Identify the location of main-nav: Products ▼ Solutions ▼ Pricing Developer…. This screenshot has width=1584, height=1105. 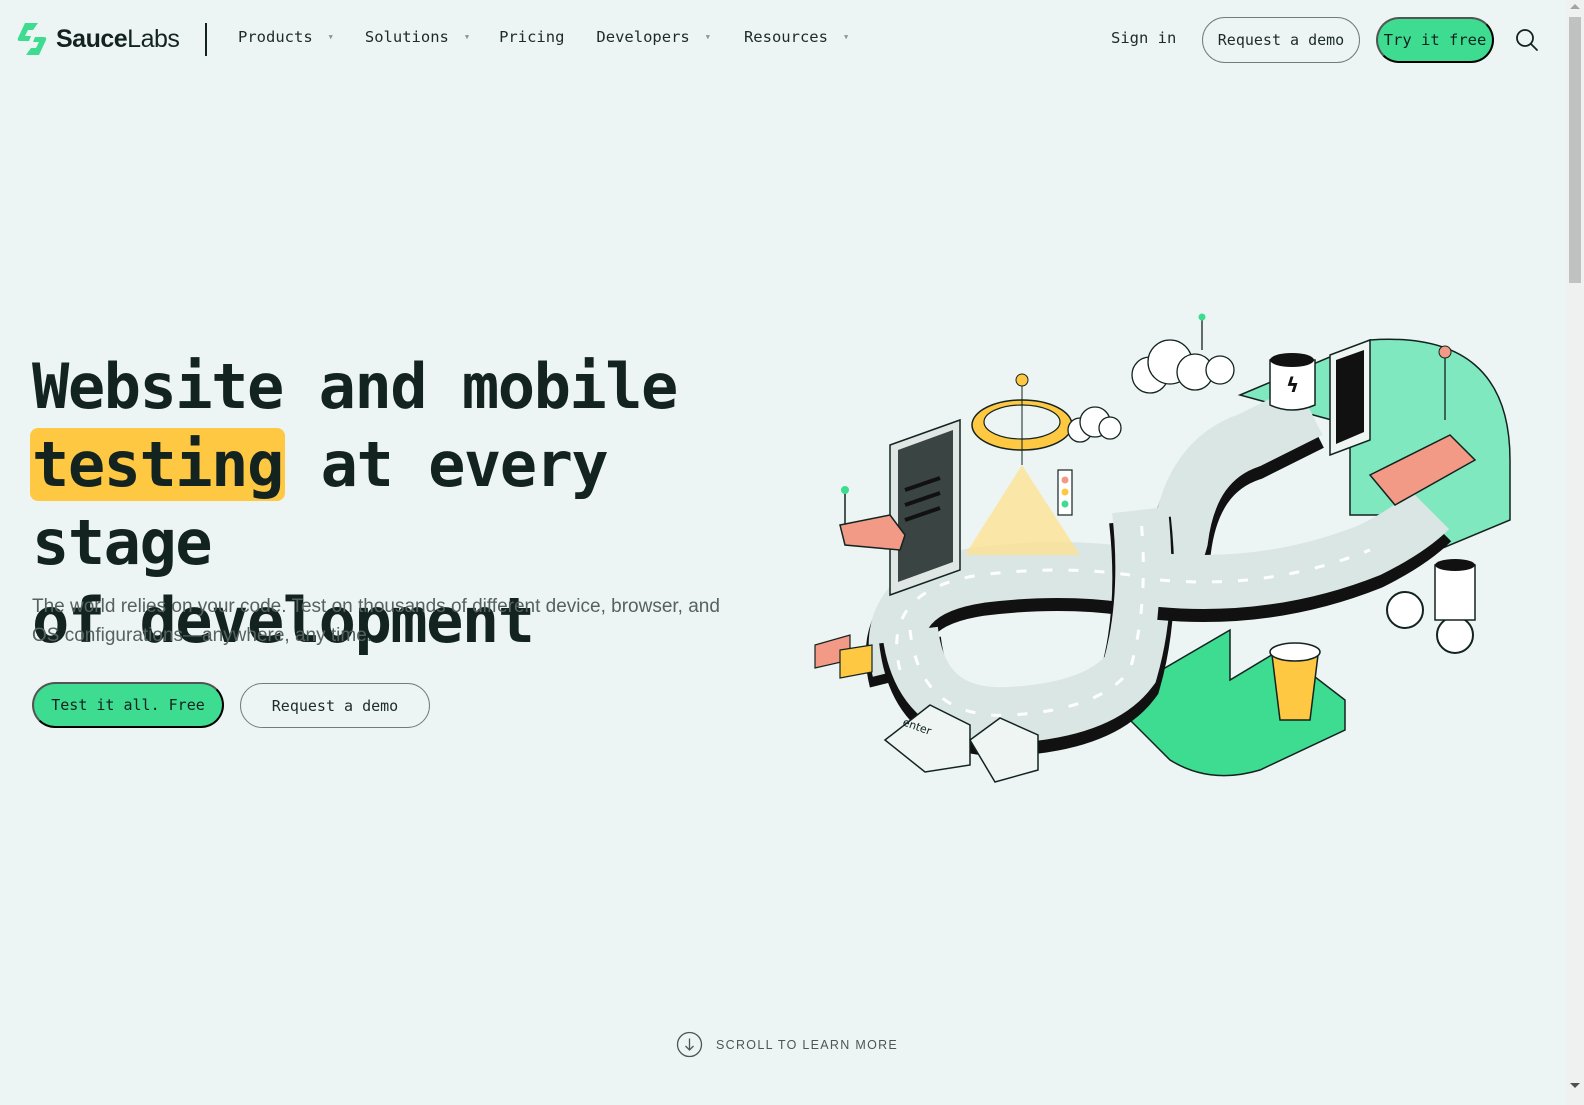
(543, 37).